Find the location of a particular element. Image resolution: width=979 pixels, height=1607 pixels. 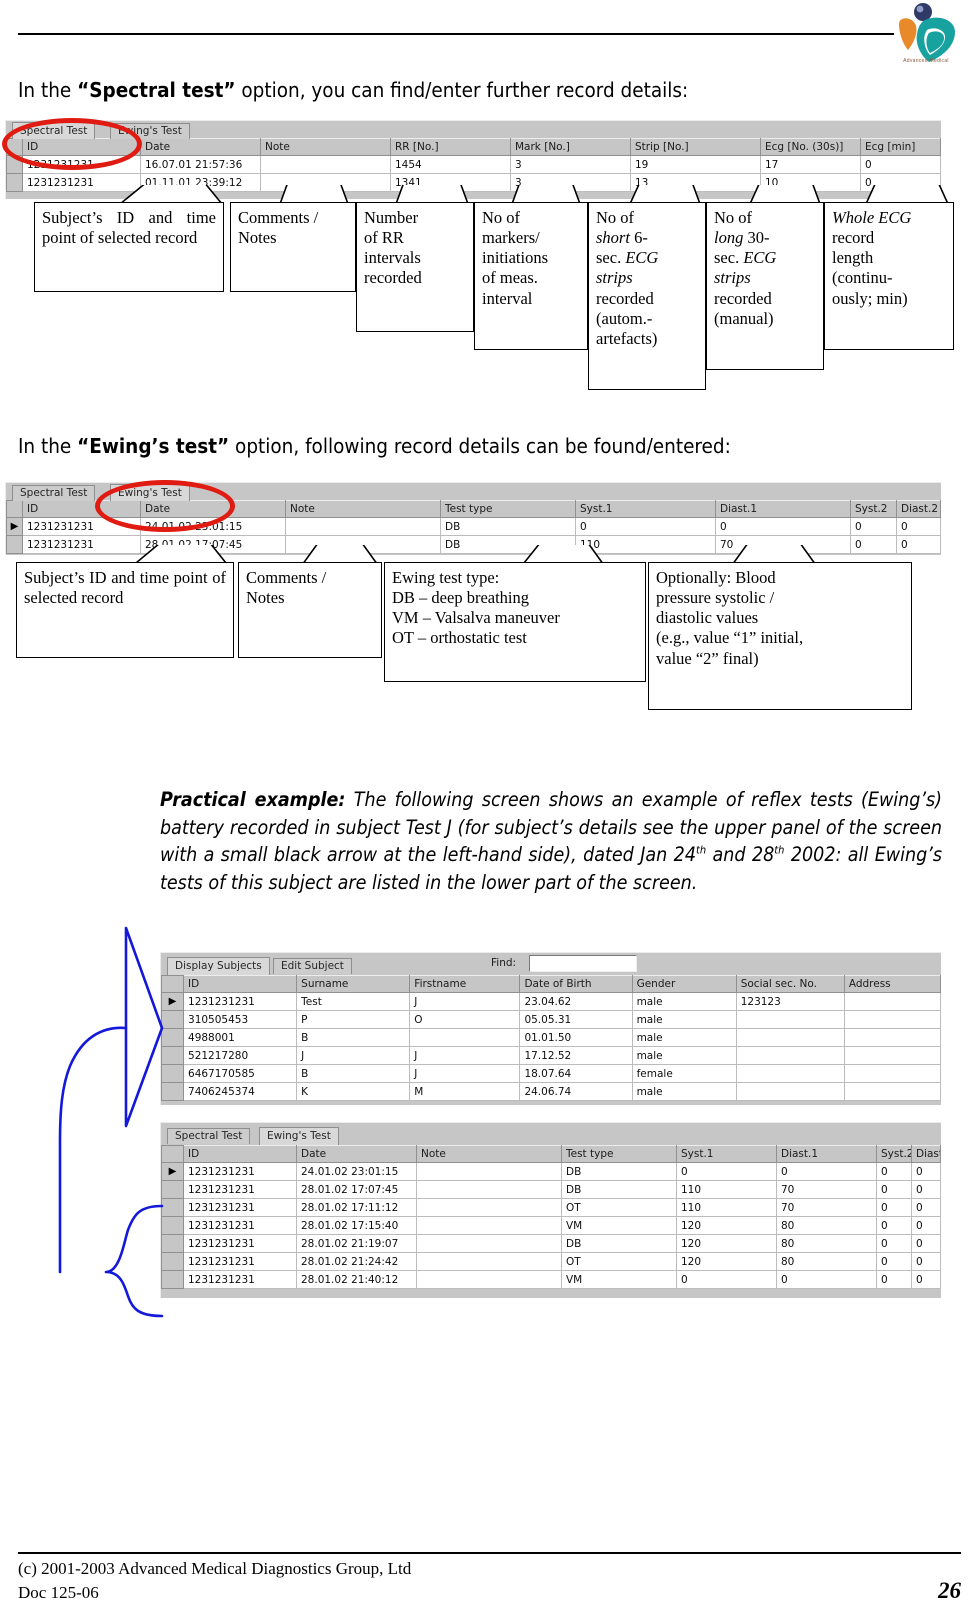

cell-dob: 17.12.52 is located at coordinates (576, 1055).